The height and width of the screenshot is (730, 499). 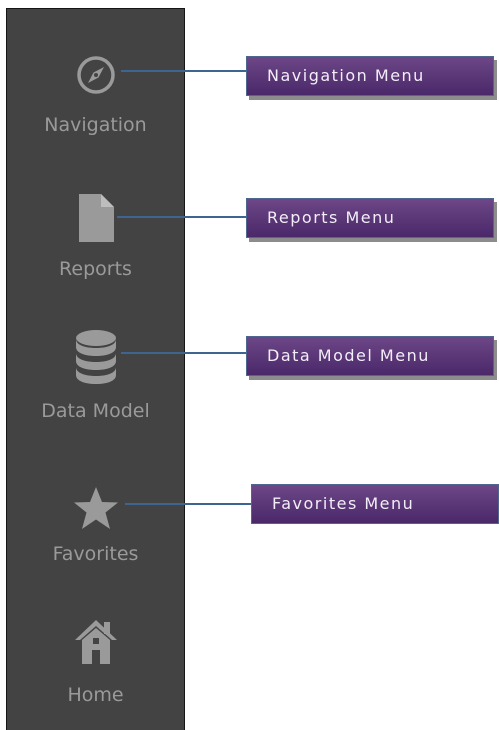 I want to click on sidebar-item-data-model: Data Model, so click(x=95, y=389).